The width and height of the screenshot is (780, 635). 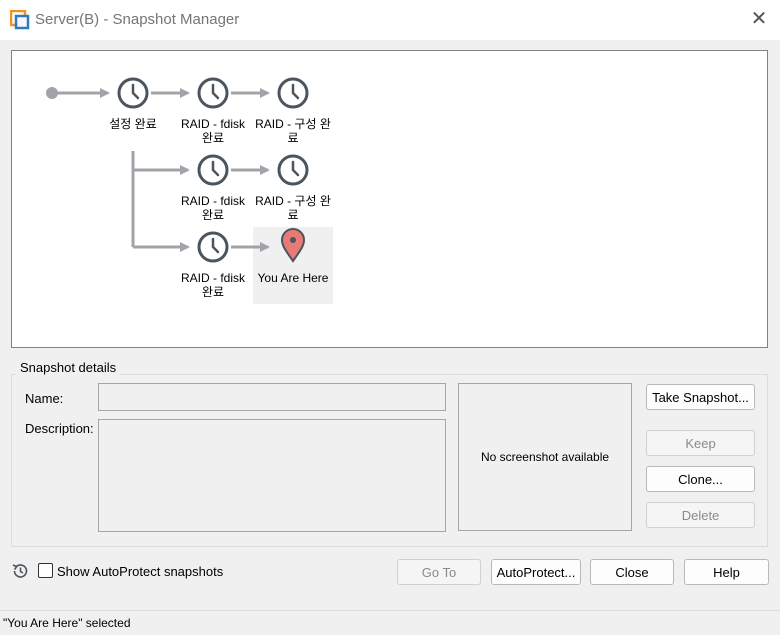 What do you see at coordinates (68, 367) in the screenshot?
I see `snapshot-details-legend: Snapshot details` at bounding box center [68, 367].